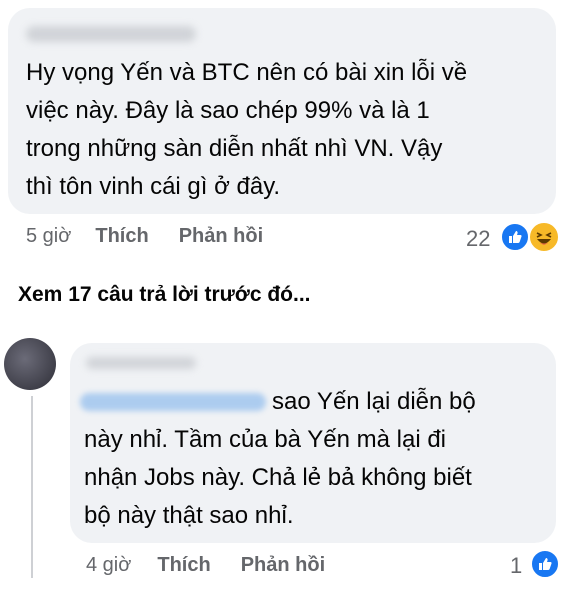  I want to click on avatar, so click(30, 364).